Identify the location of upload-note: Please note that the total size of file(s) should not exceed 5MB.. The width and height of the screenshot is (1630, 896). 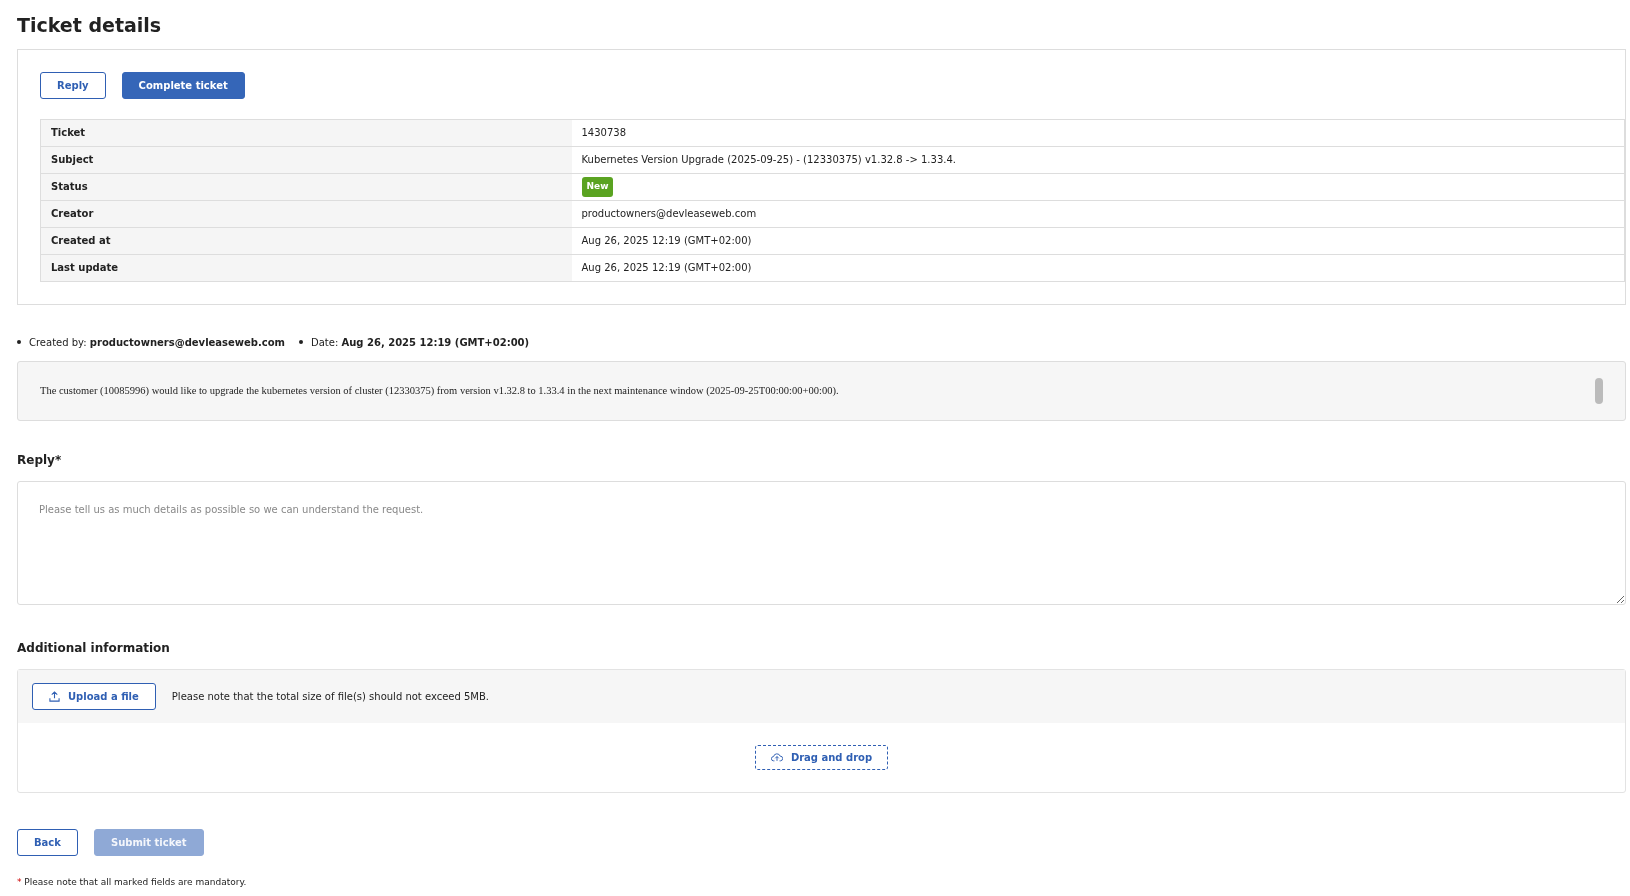
(330, 696).